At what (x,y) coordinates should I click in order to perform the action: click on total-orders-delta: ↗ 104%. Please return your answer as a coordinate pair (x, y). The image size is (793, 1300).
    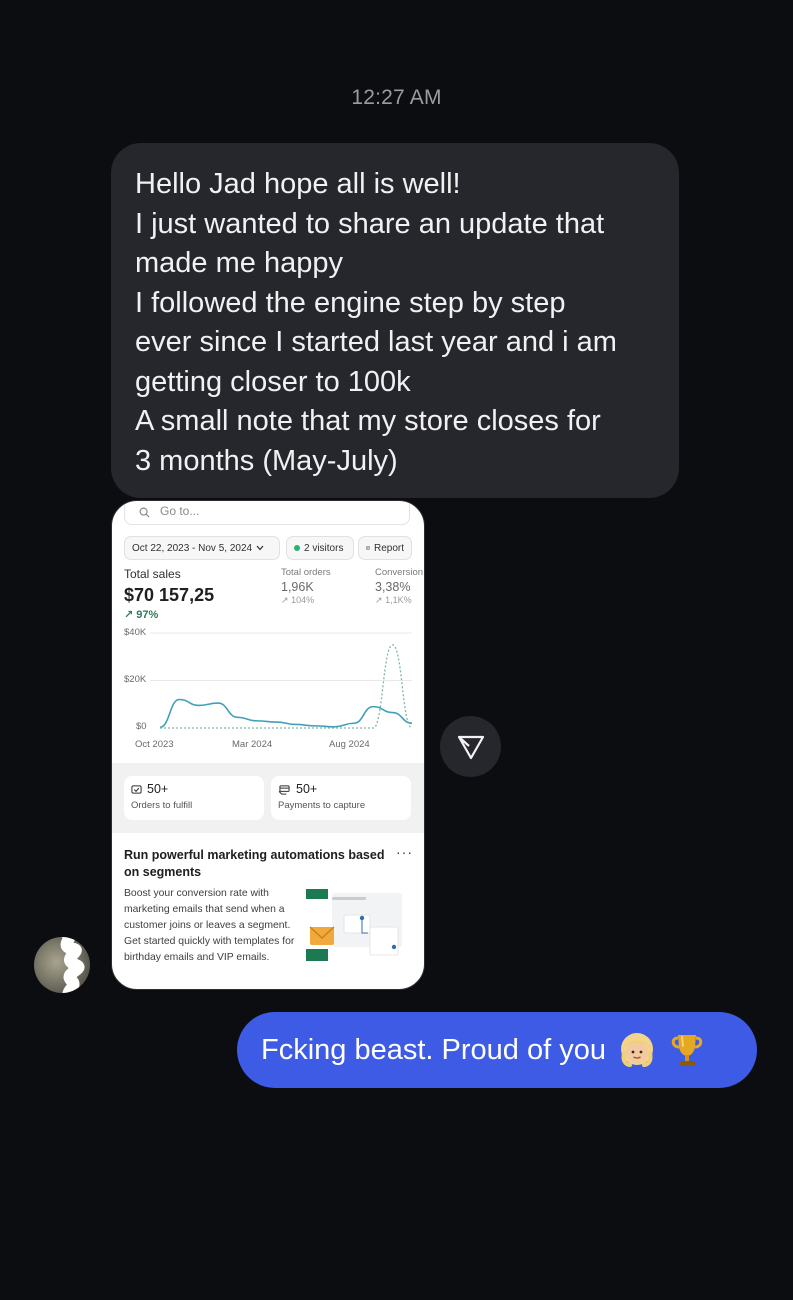
    Looking at the image, I should click on (297, 600).